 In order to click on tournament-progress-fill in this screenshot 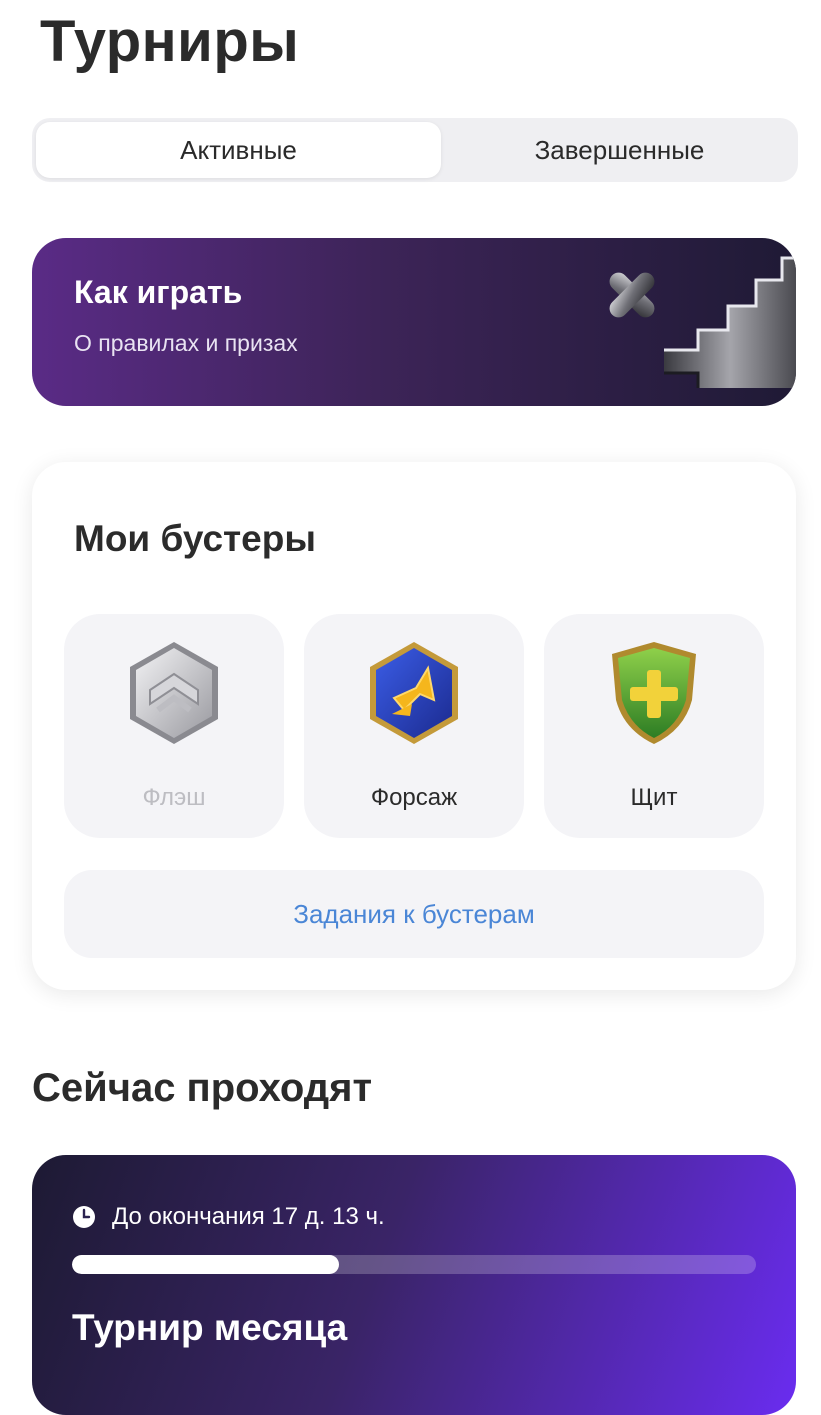, I will do `click(205, 1264)`.